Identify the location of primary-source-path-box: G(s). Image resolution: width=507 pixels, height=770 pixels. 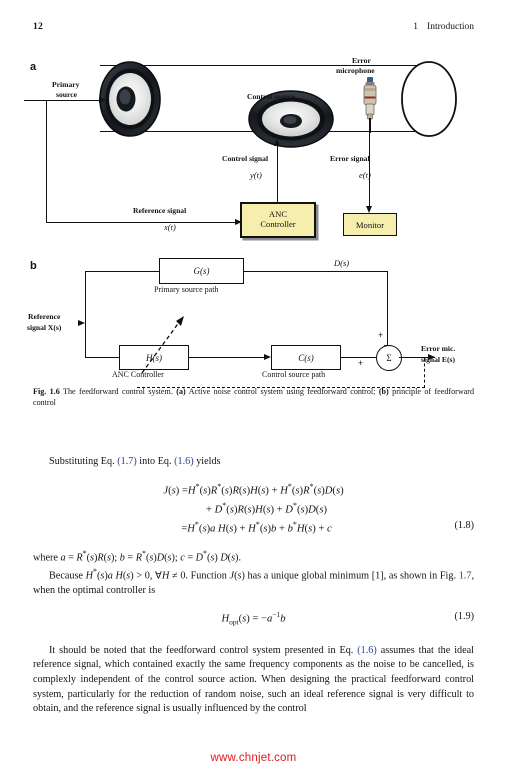
(201, 271).